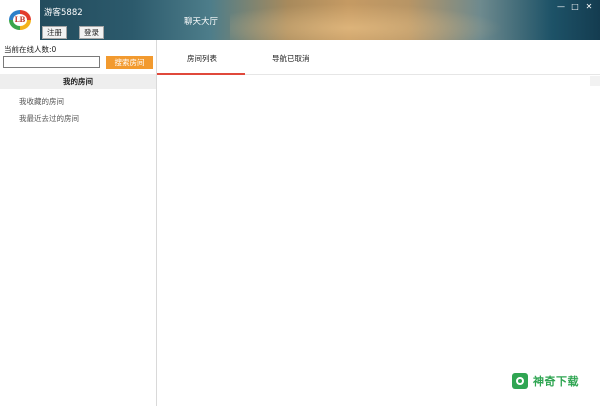 The image size is (600, 406). I want to click on title-bar: LB 游客5882 注册 登录 聊天大厅 — □ ✕, so click(300, 20).